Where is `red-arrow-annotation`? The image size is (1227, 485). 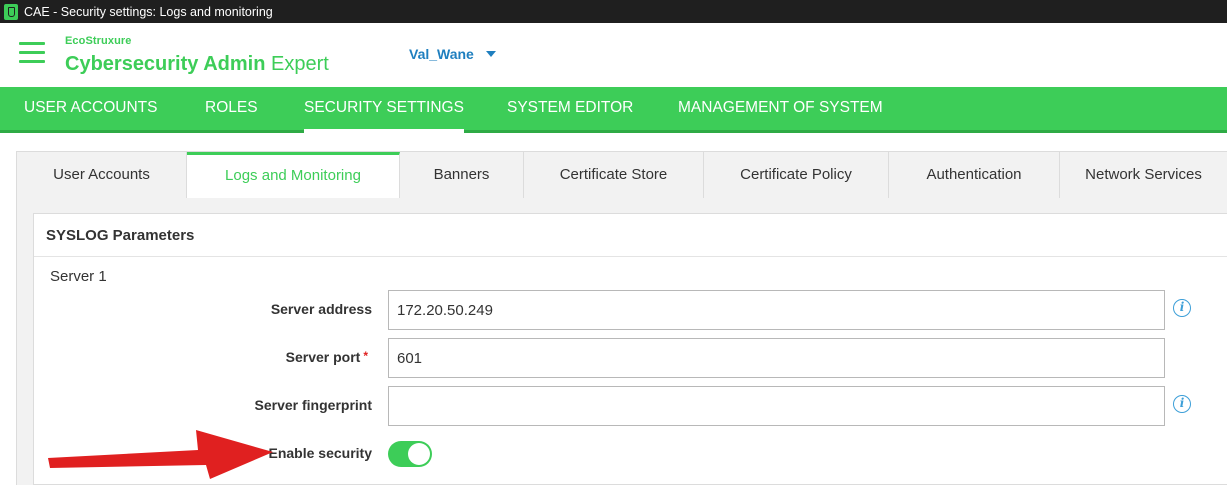 red-arrow-annotation is located at coordinates (160, 454).